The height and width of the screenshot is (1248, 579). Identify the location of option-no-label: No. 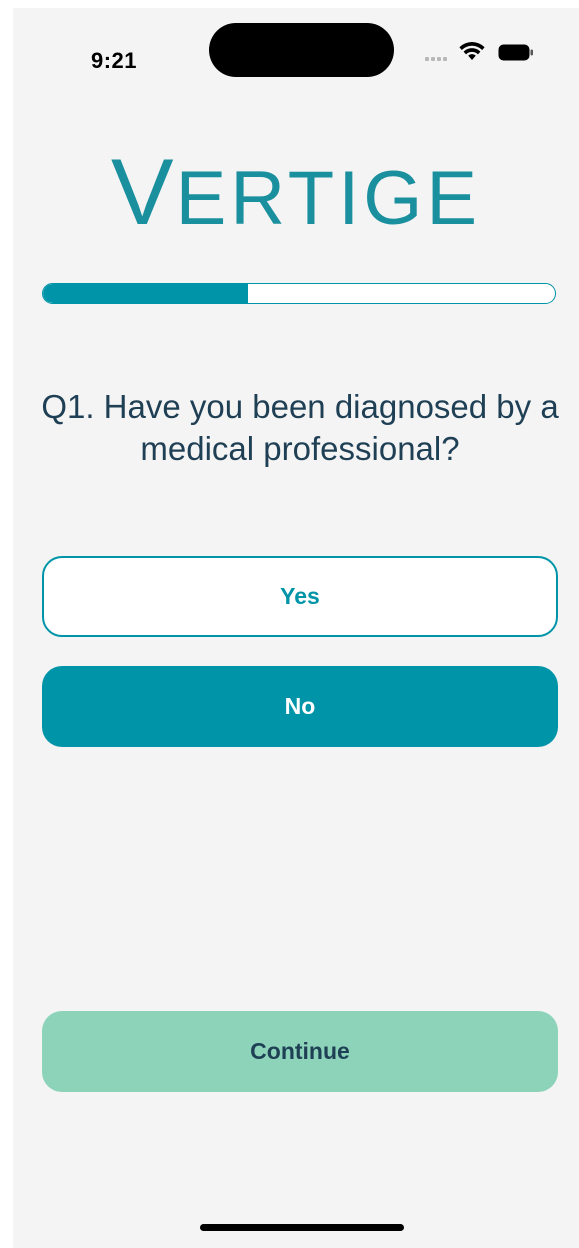
(300, 706).